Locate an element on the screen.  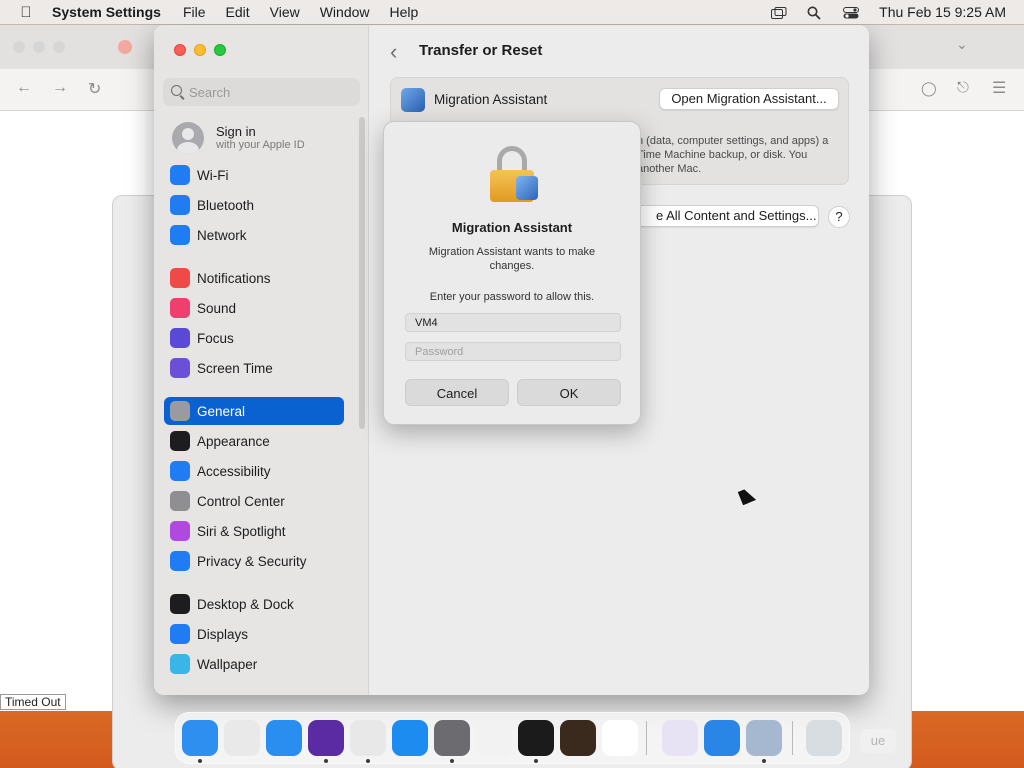
spotlight-search-icon is located at coordinates (815, 13).